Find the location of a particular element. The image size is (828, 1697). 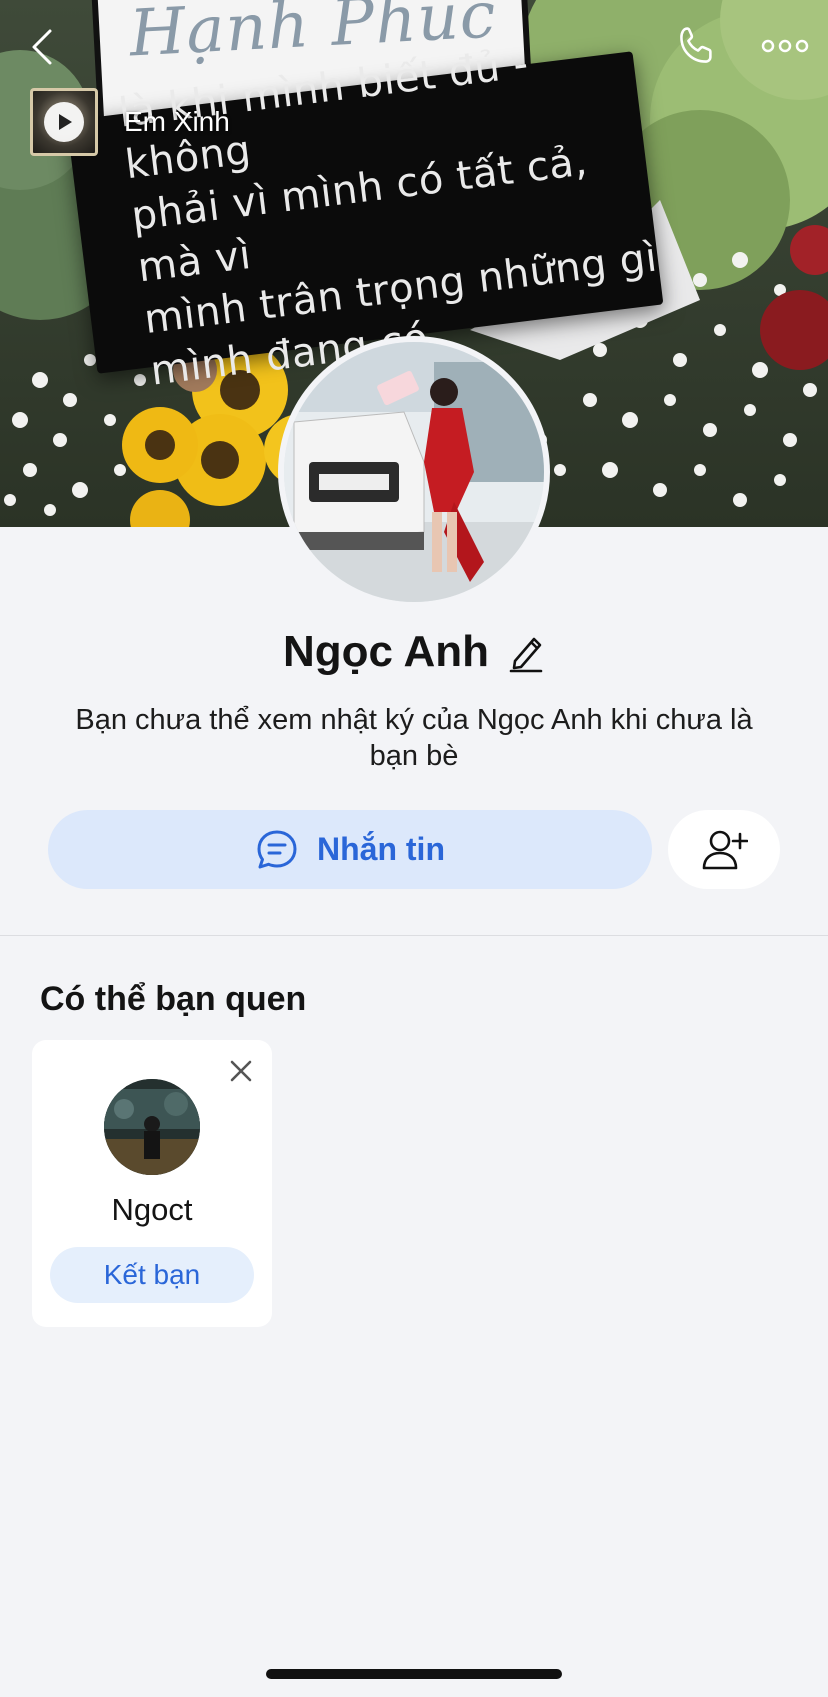

more-button is located at coordinates (785, 46).